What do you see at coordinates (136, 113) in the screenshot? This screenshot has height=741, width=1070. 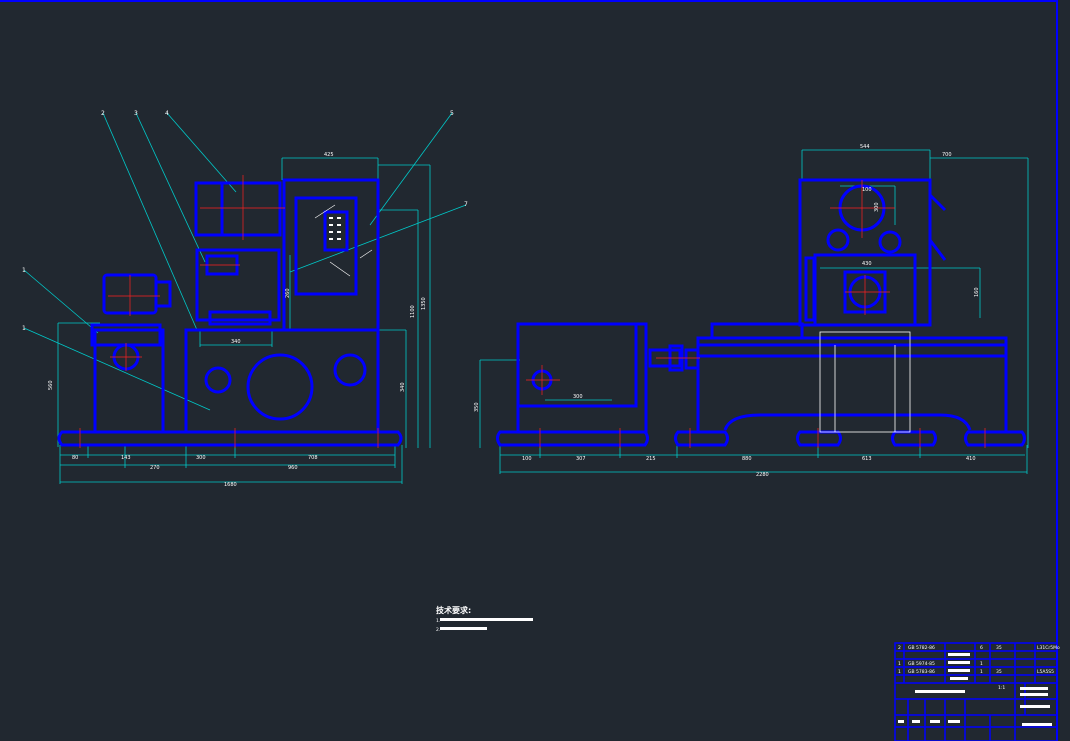 I see `balloon-label: 3` at bounding box center [136, 113].